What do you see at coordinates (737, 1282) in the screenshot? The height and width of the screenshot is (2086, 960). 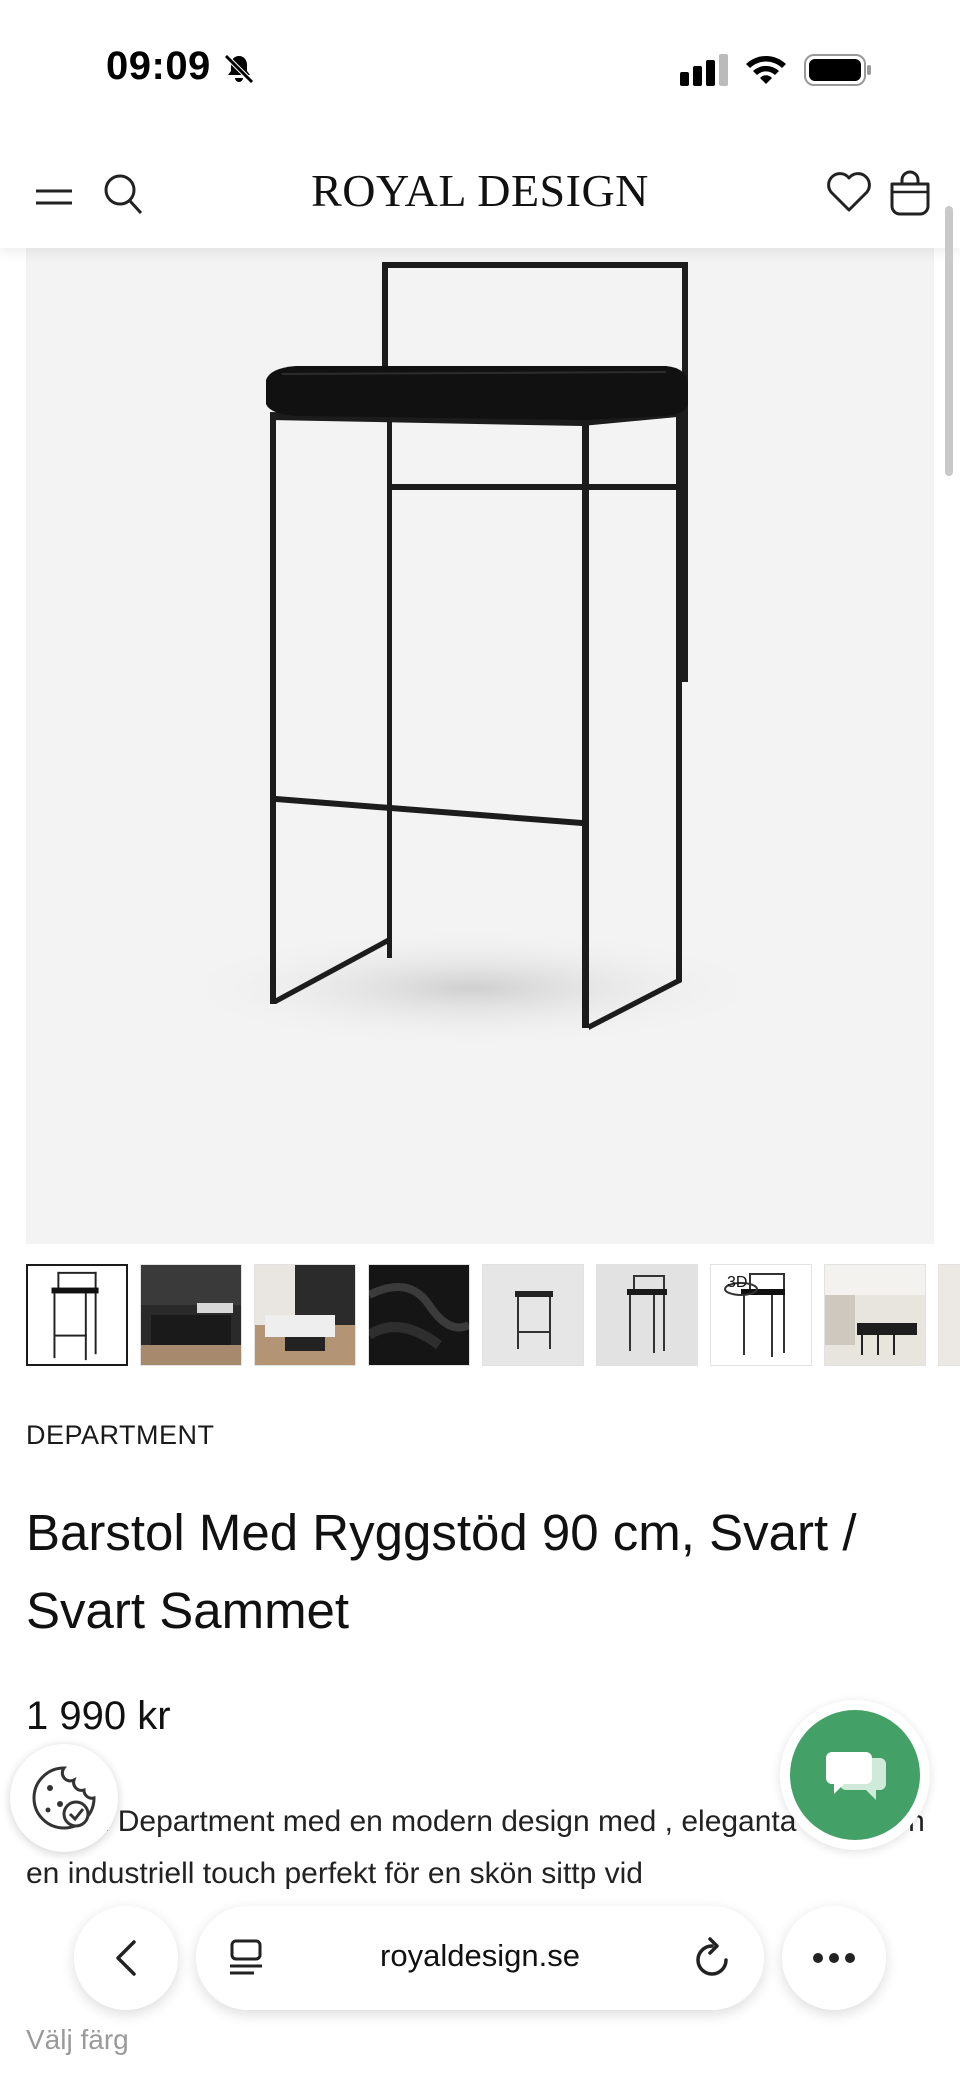 I see `svg-text: 3D` at bounding box center [737, 1282].